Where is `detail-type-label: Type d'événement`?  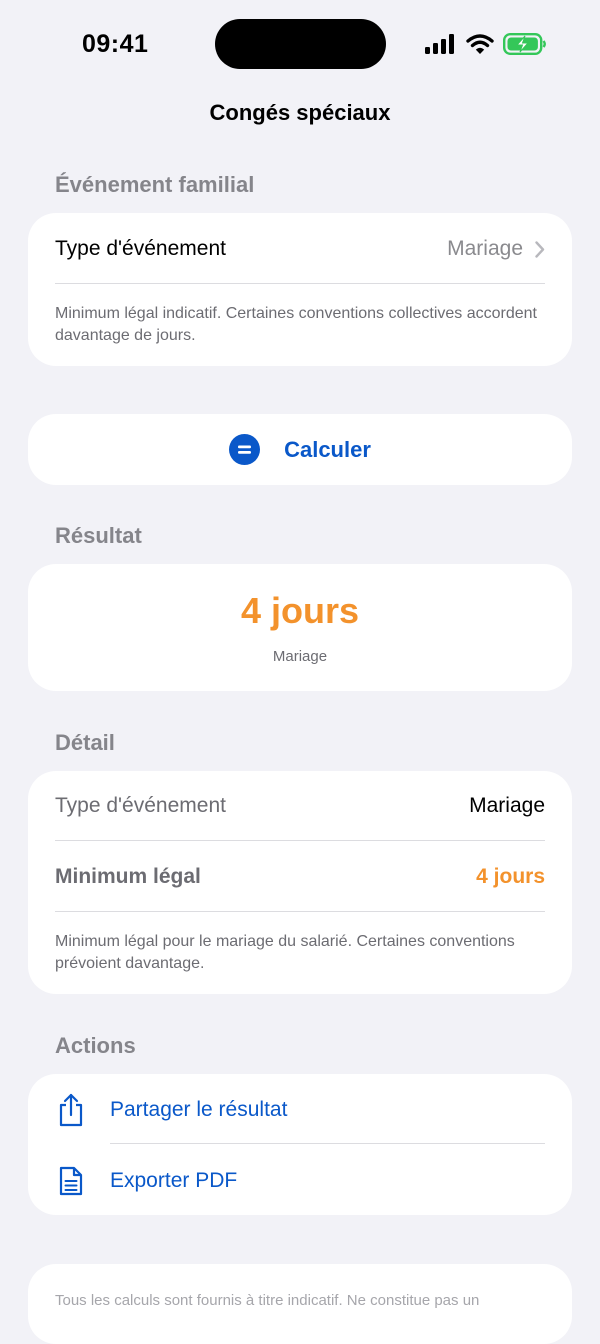
detail-type-label: Type d'événement is located at coordinates (140, 805).